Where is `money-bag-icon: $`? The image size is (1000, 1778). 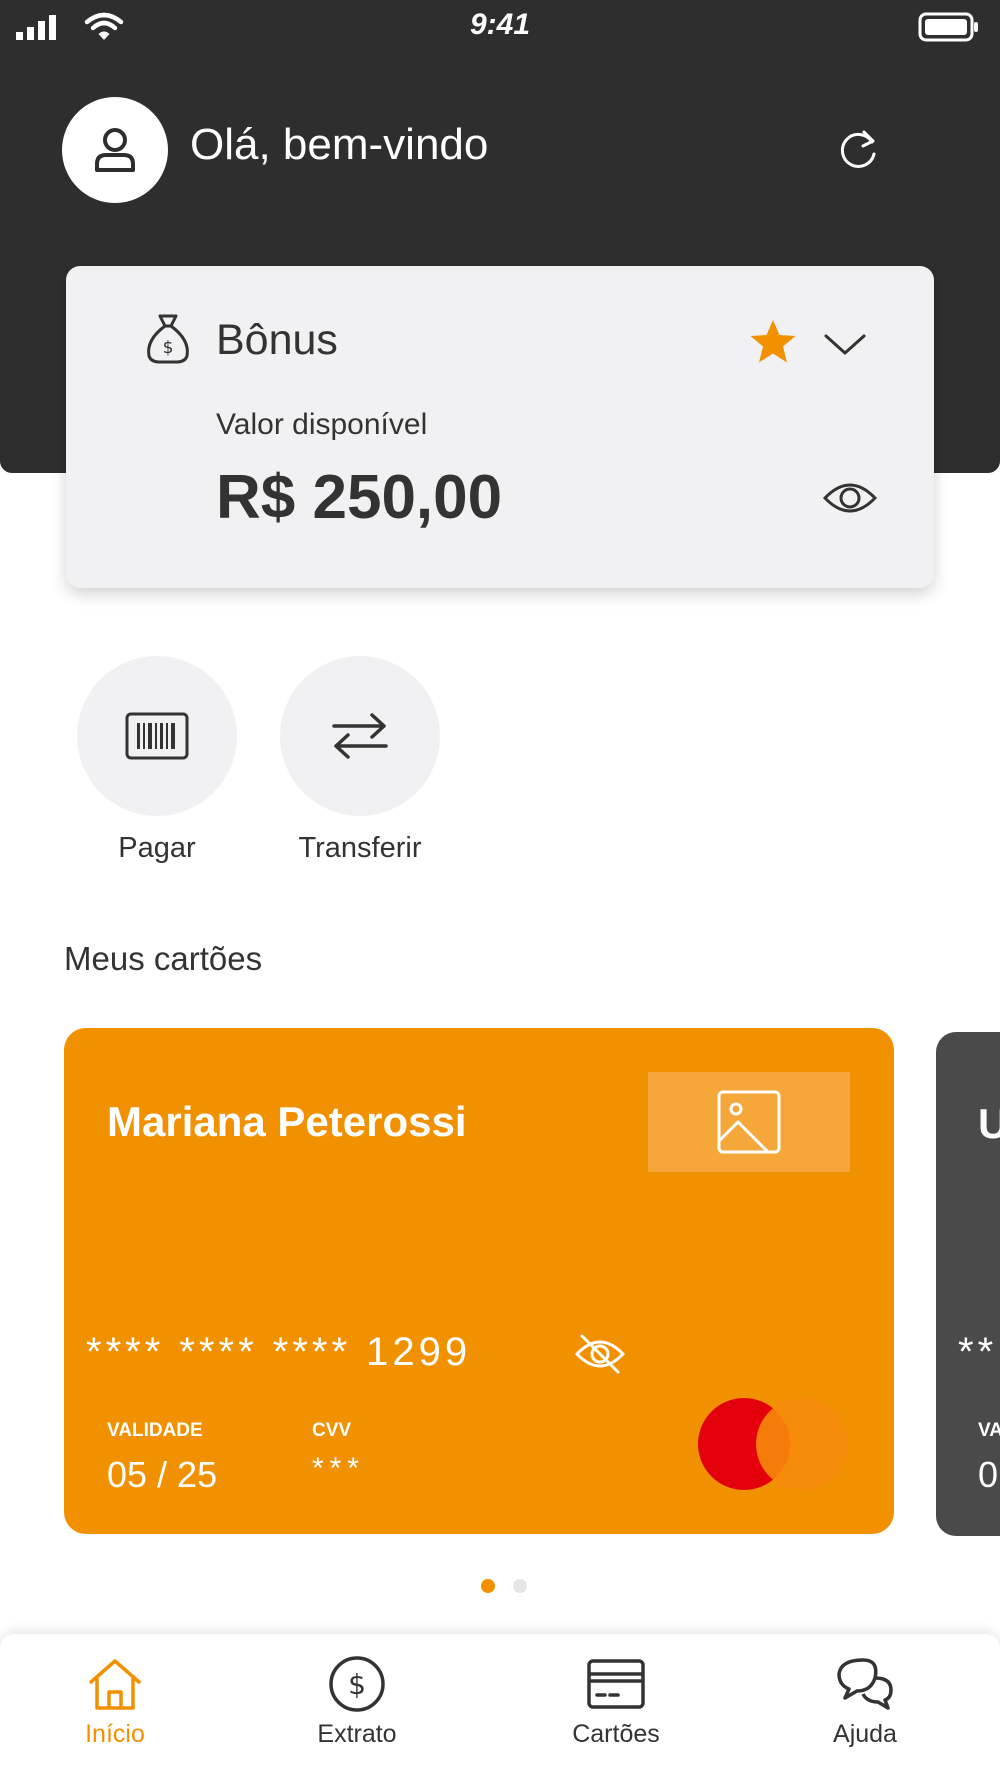 money-bag-icon: $ is located at coordinates (168, 339).